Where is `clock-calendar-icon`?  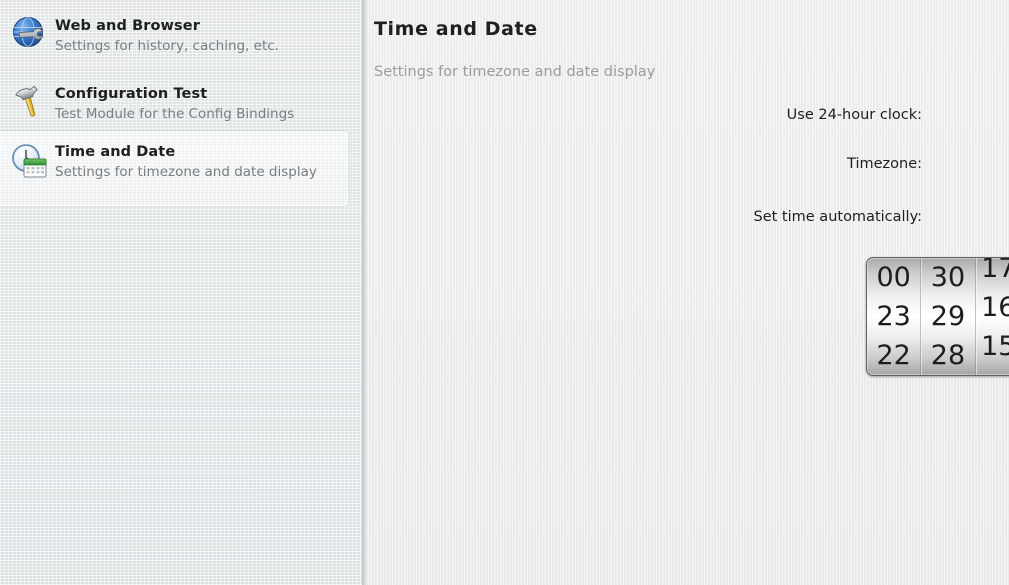
clock-calendar-icon is located at coordinates (29, 160).